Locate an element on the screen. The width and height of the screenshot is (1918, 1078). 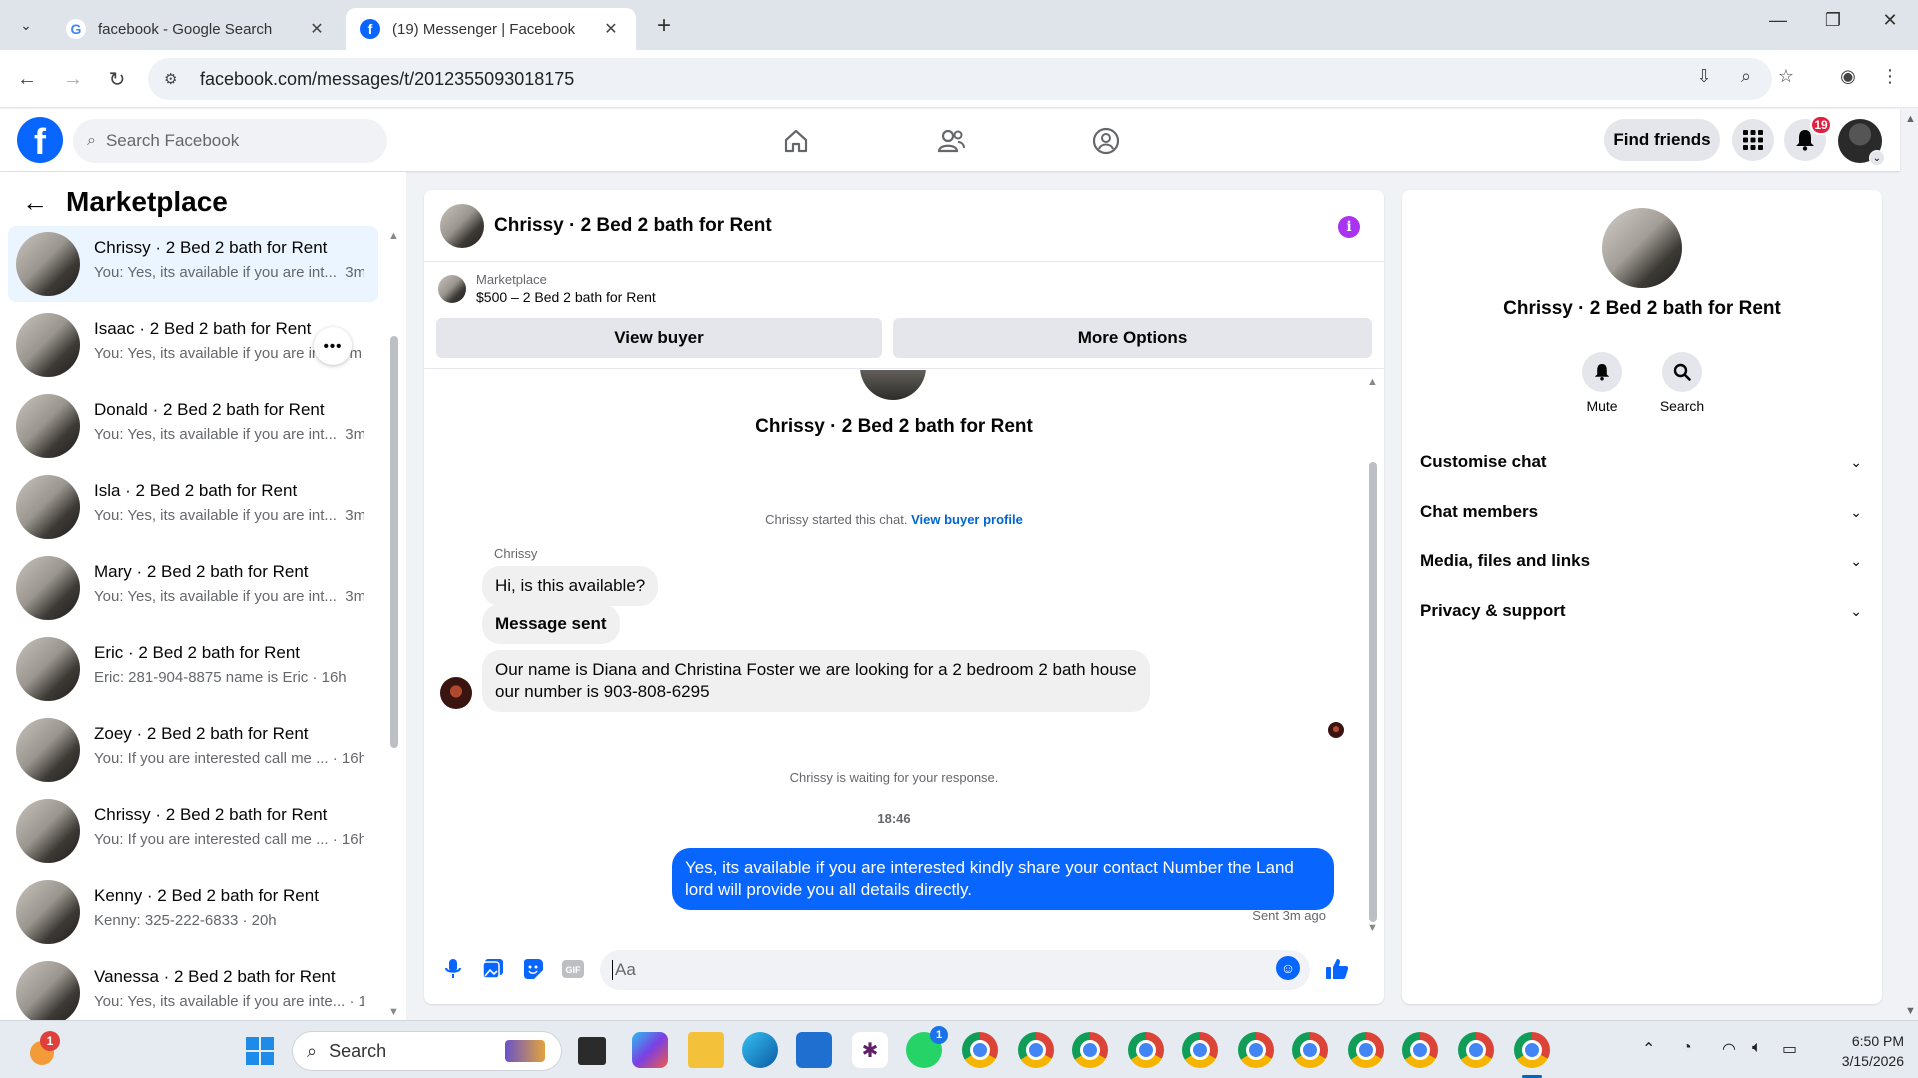
mute-button: Mute is located at coordinates (1602, 383).